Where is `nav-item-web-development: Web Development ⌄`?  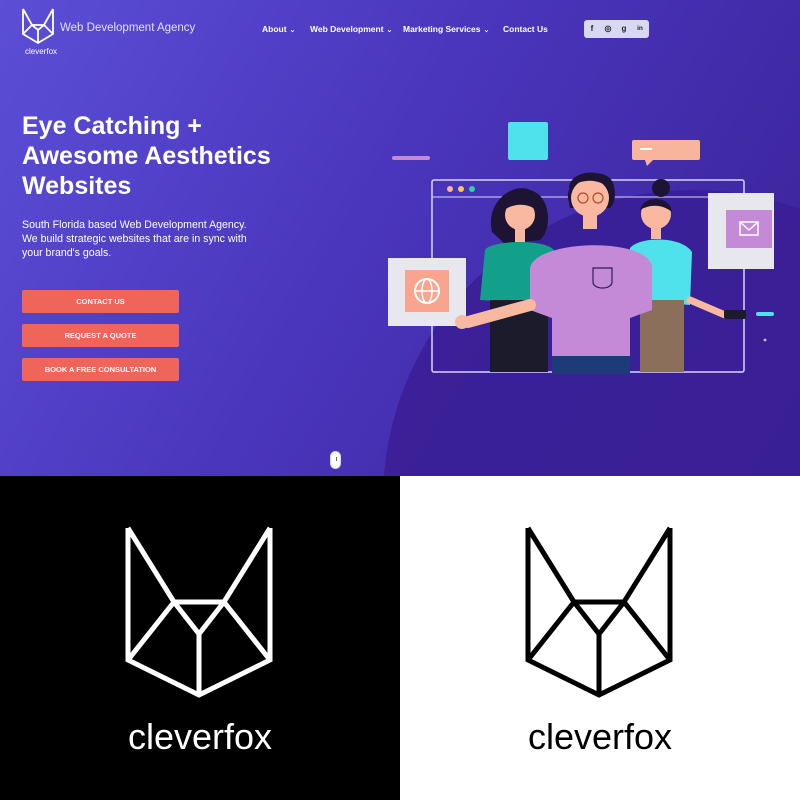
nav-item-web-development: Web Development ⌄ is located at coordinates (351, 29).